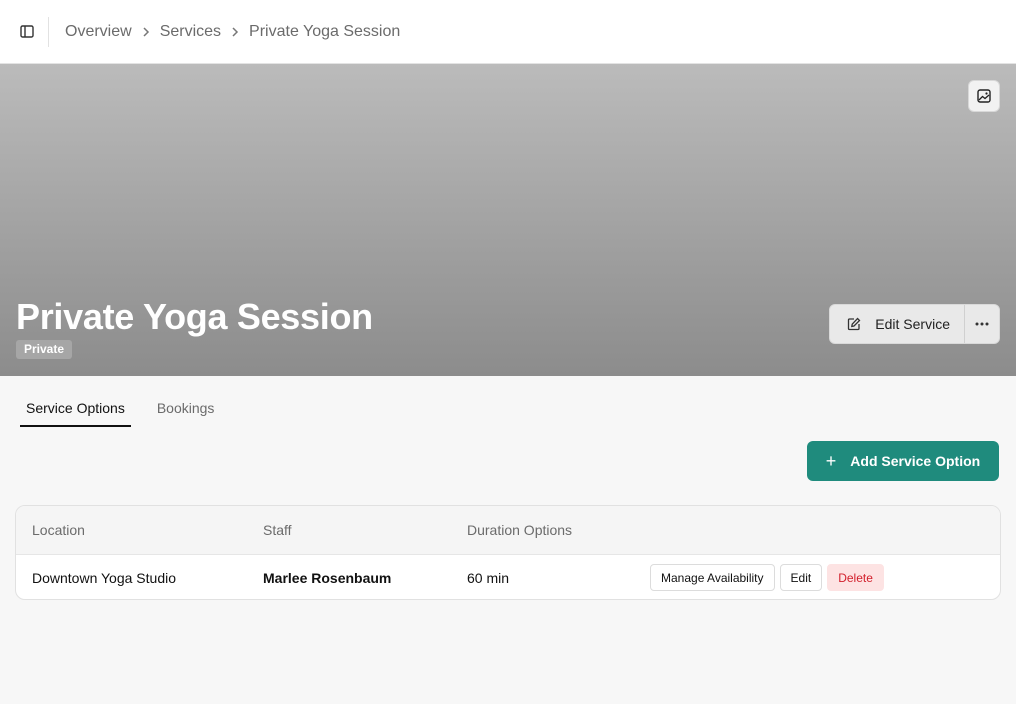  I want to click on edit-service-button: Edit Service, so click(897, 324).